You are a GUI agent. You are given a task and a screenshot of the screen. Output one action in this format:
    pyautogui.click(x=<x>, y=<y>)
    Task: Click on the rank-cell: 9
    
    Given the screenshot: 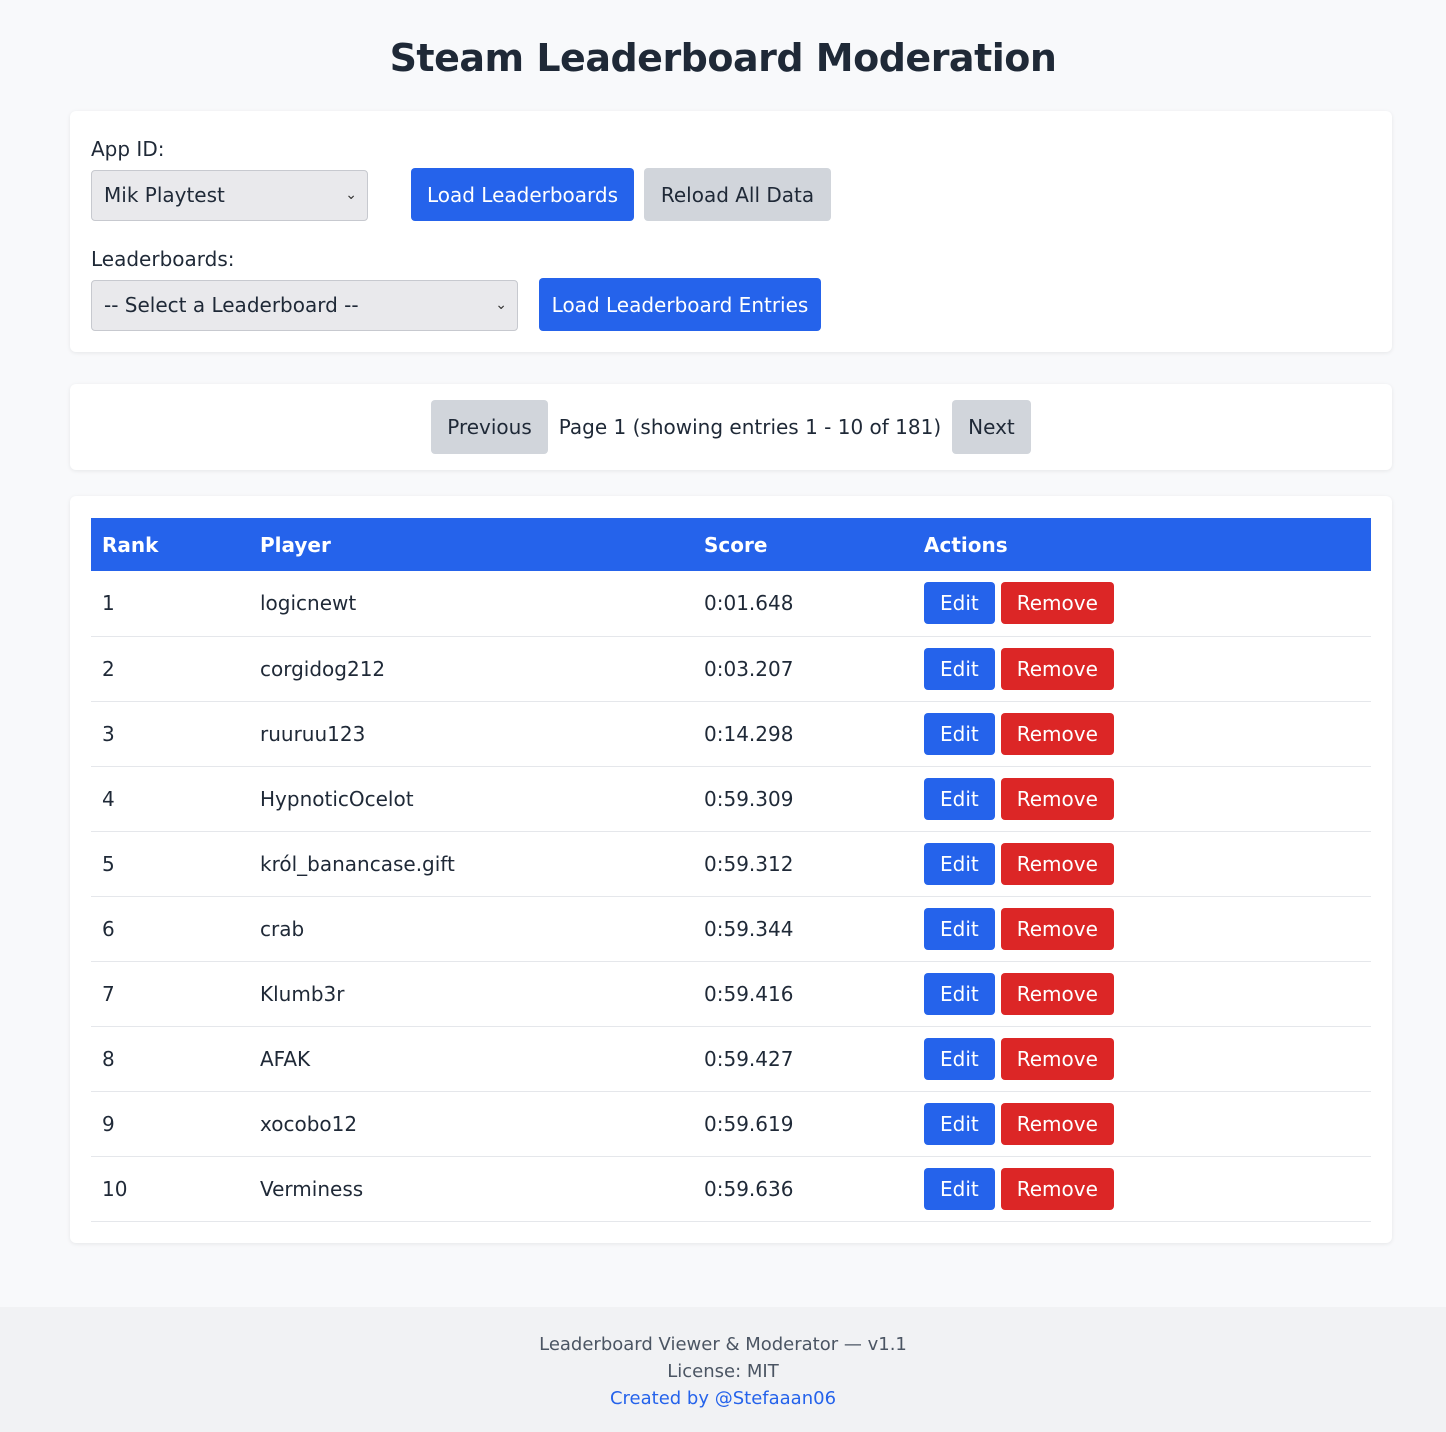 What is the action you would take?
    pyautogui.click(x=108, y=1123)
    